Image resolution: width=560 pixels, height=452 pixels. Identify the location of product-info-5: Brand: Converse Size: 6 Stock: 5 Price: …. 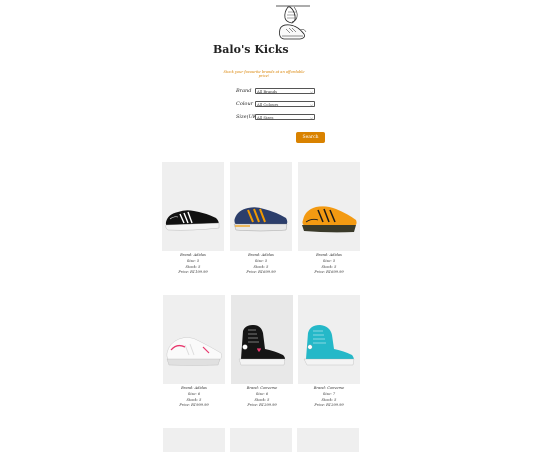
(262, 397).